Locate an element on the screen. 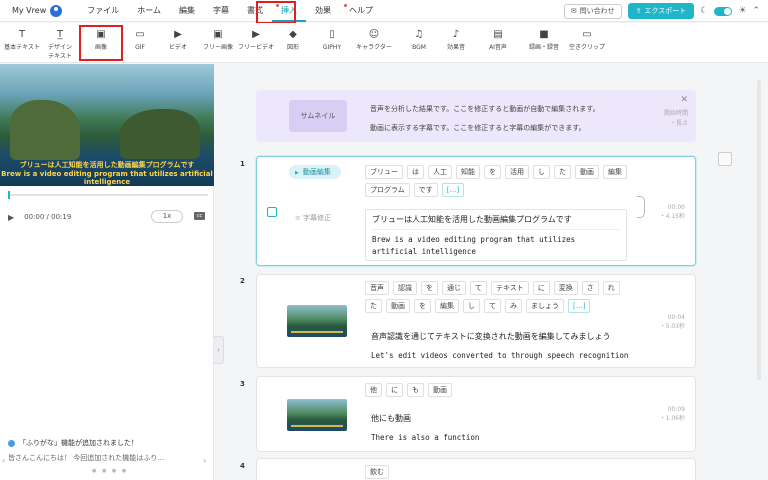  sun-icon: ☀ is located at coordinates (742, 11).